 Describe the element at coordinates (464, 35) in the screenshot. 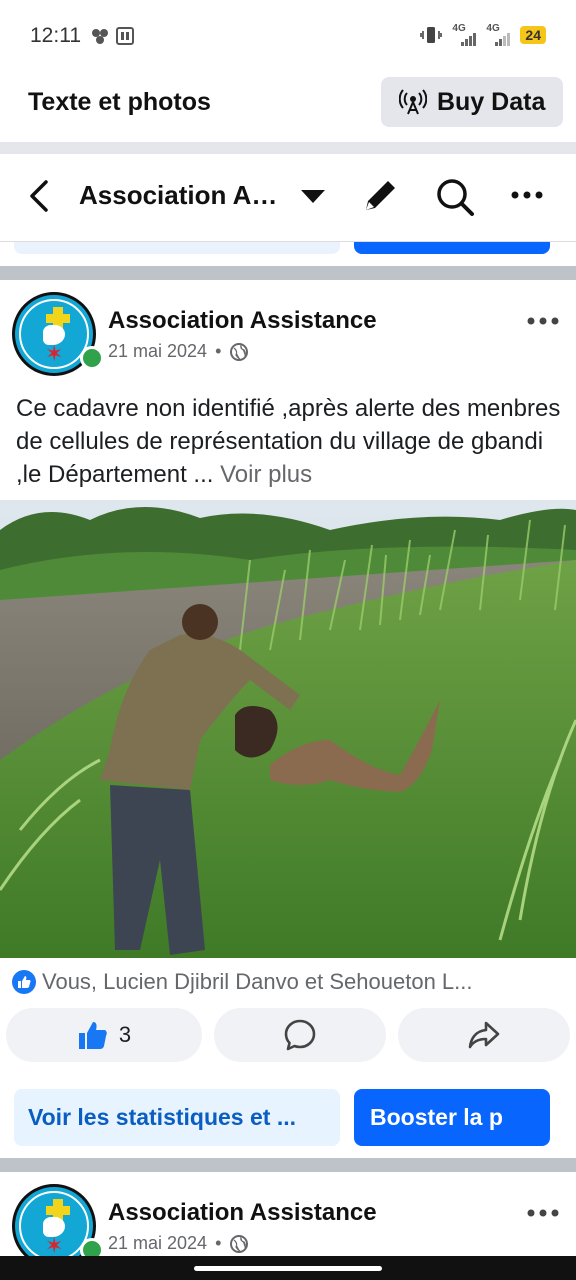

I see `signal-1-icon: 4G` at that location.